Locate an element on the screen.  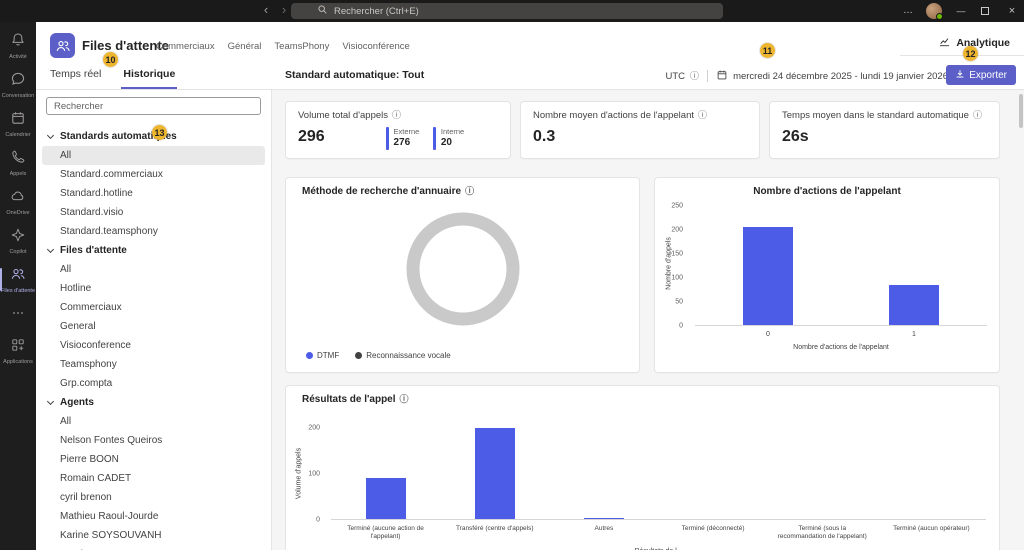
tree-item: Romain CADET is located at coordinates (153, 478).